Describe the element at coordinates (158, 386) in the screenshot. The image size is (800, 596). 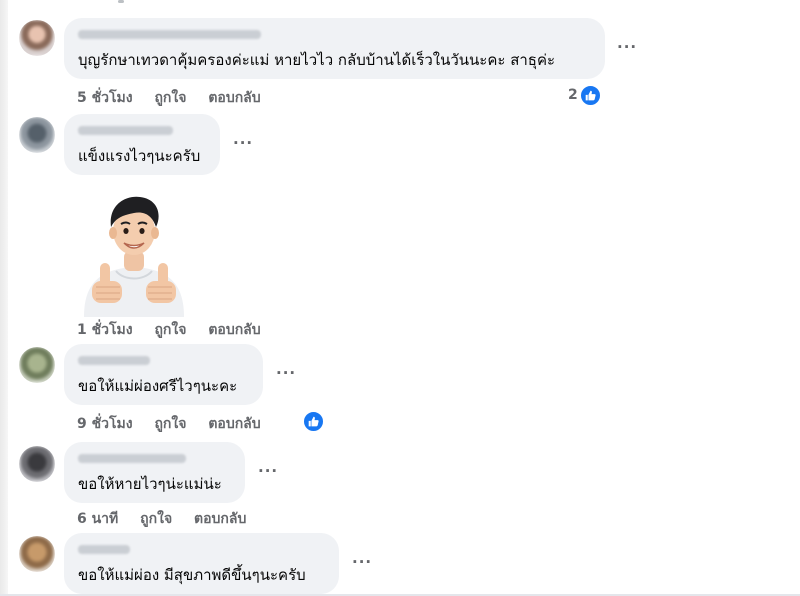
I see `comment-text: ขอให้แม่ผ่องศรีไวๆนะคะ` at that location.